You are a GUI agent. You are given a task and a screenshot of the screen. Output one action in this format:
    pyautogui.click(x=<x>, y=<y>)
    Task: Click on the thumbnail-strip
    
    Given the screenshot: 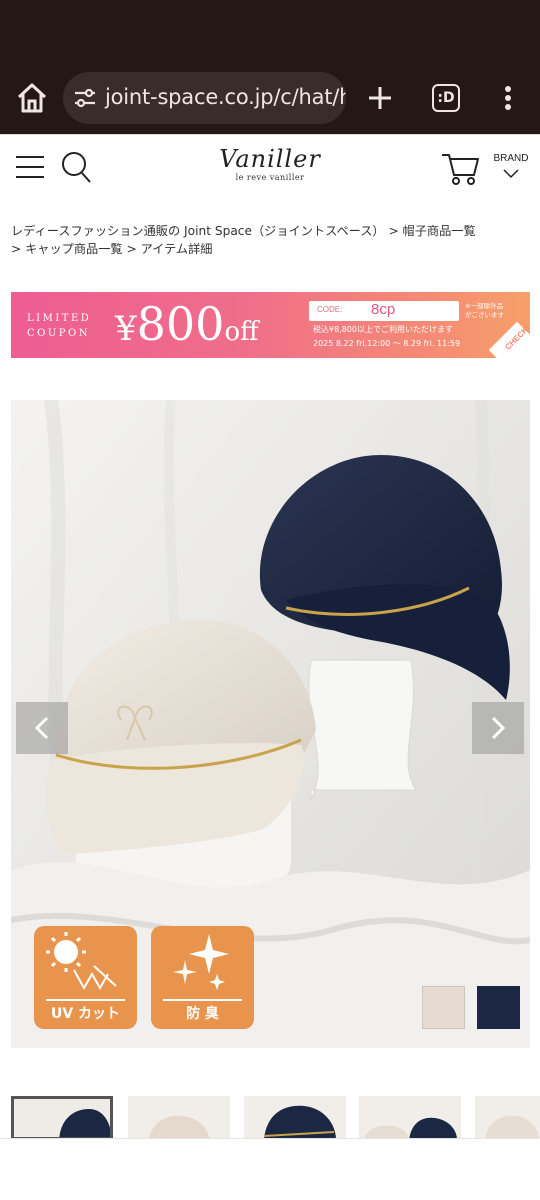 What is the action you would take?
    pyautogui.click(x=270, y=1118)
    